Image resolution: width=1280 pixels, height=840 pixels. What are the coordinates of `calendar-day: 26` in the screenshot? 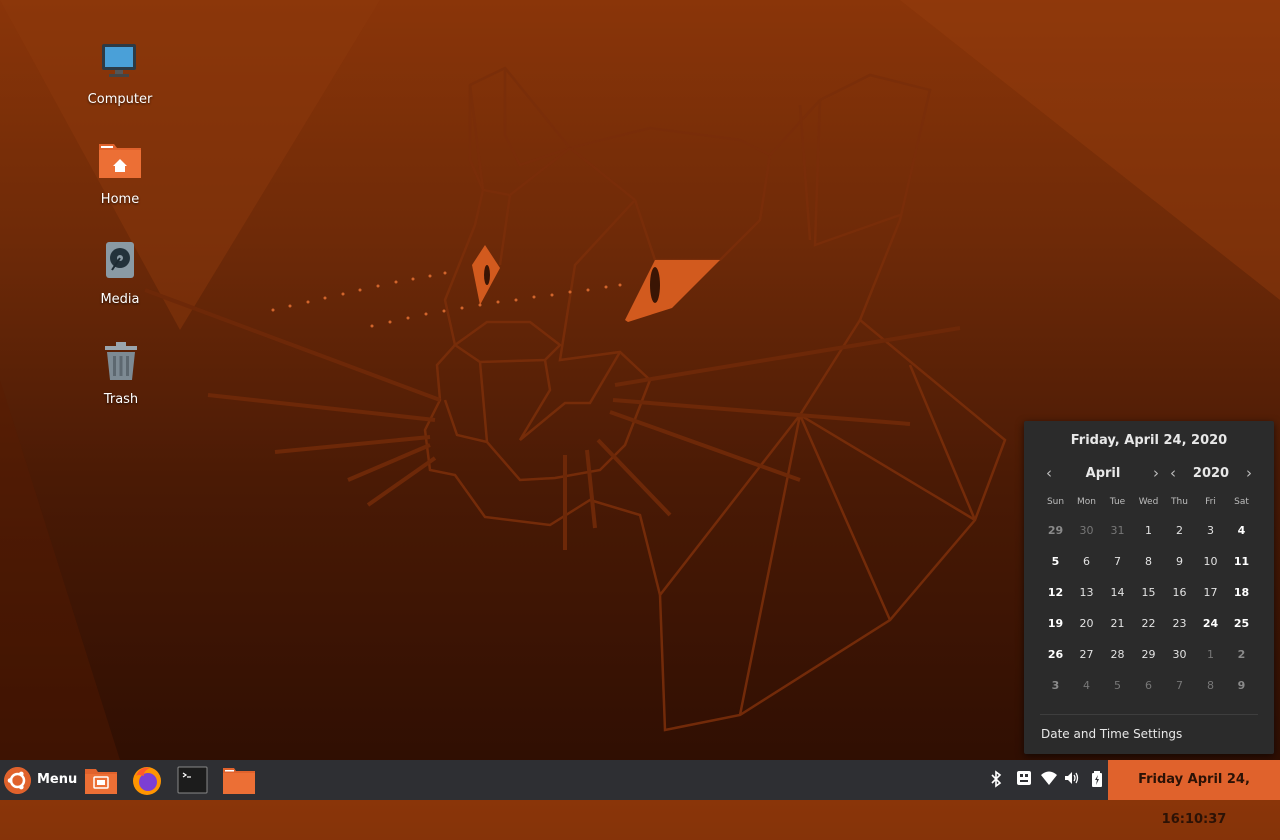 It's located at (1055, 655).